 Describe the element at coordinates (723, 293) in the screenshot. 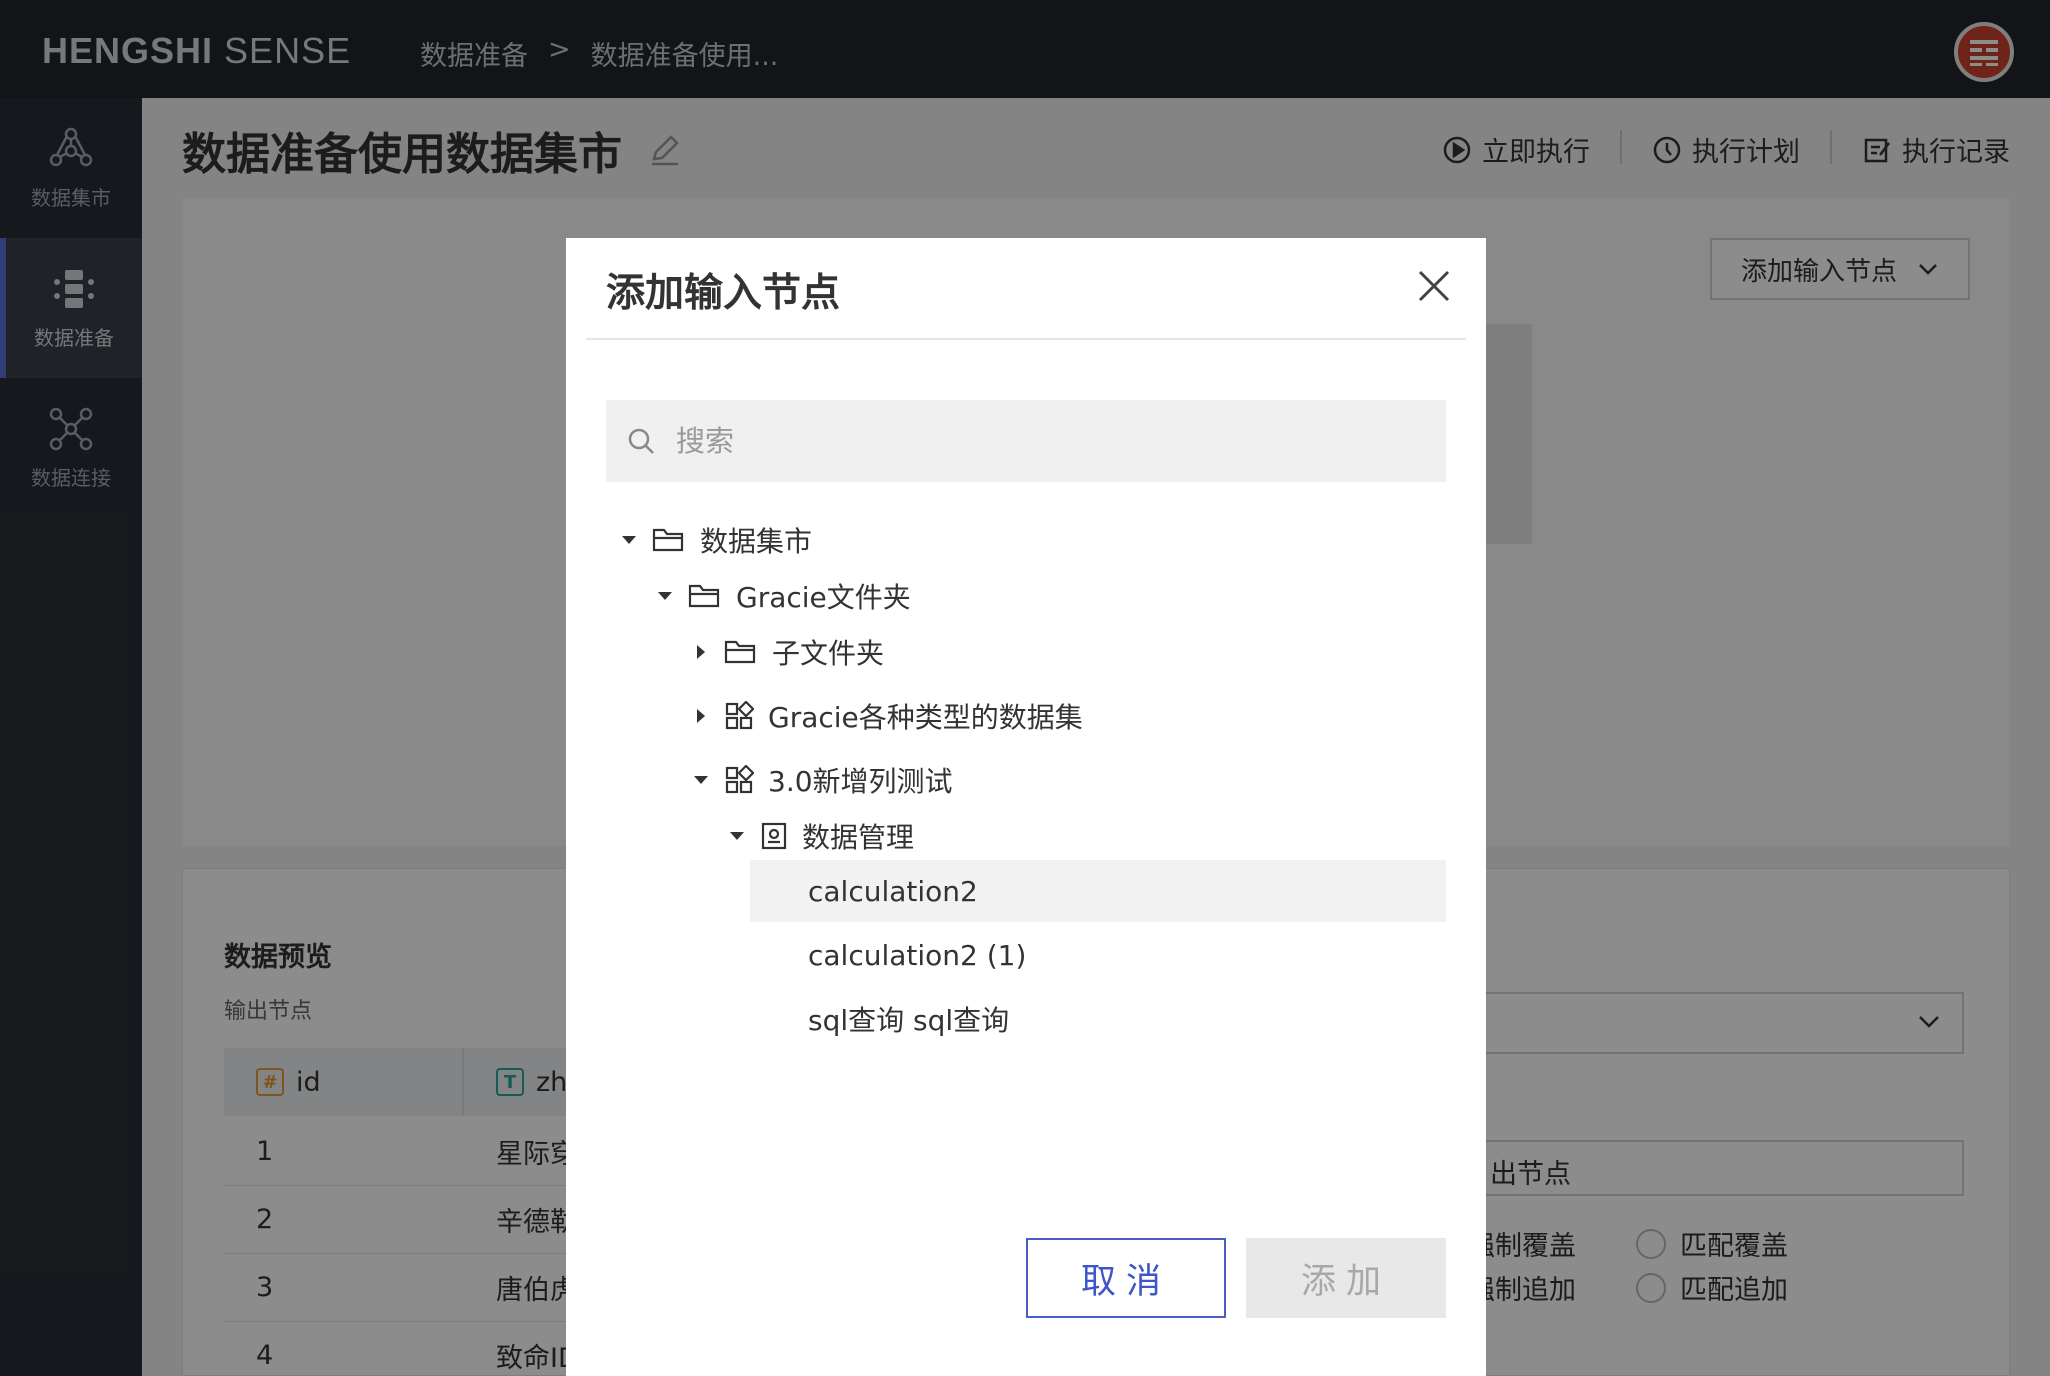

I see `dialog-title: 添加输入节点` at that location.